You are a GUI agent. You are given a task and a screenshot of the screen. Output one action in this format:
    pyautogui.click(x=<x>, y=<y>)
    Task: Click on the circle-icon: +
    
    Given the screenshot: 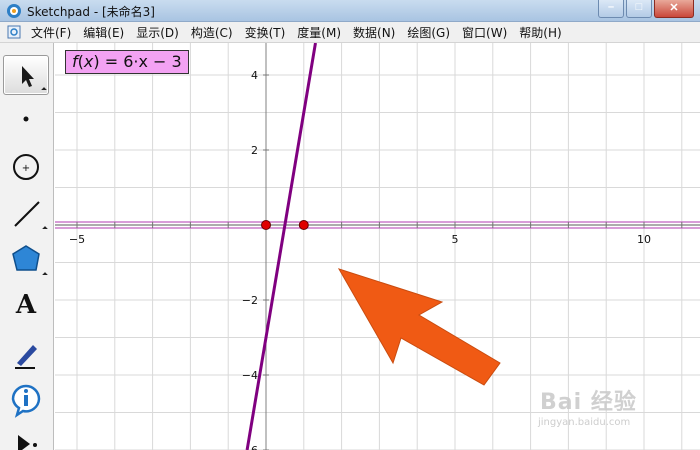 What is the action you would take?
    pyautogui.click(x=26, y=167)
    